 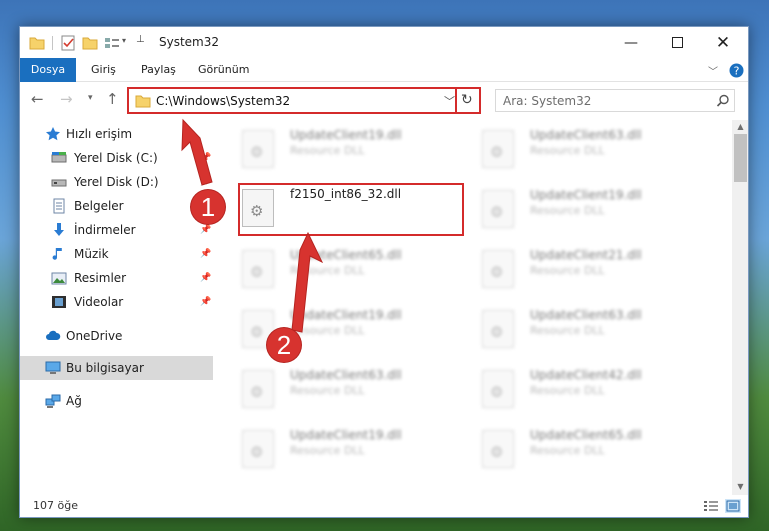 I want to click on search-input: Ara: System32, so click(x=615, y=100).